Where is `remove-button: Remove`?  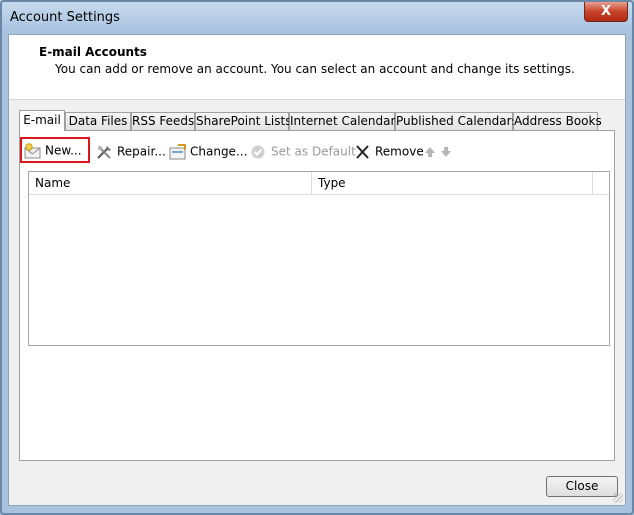 remove-button: Remove is located at coordinates (389, 151).